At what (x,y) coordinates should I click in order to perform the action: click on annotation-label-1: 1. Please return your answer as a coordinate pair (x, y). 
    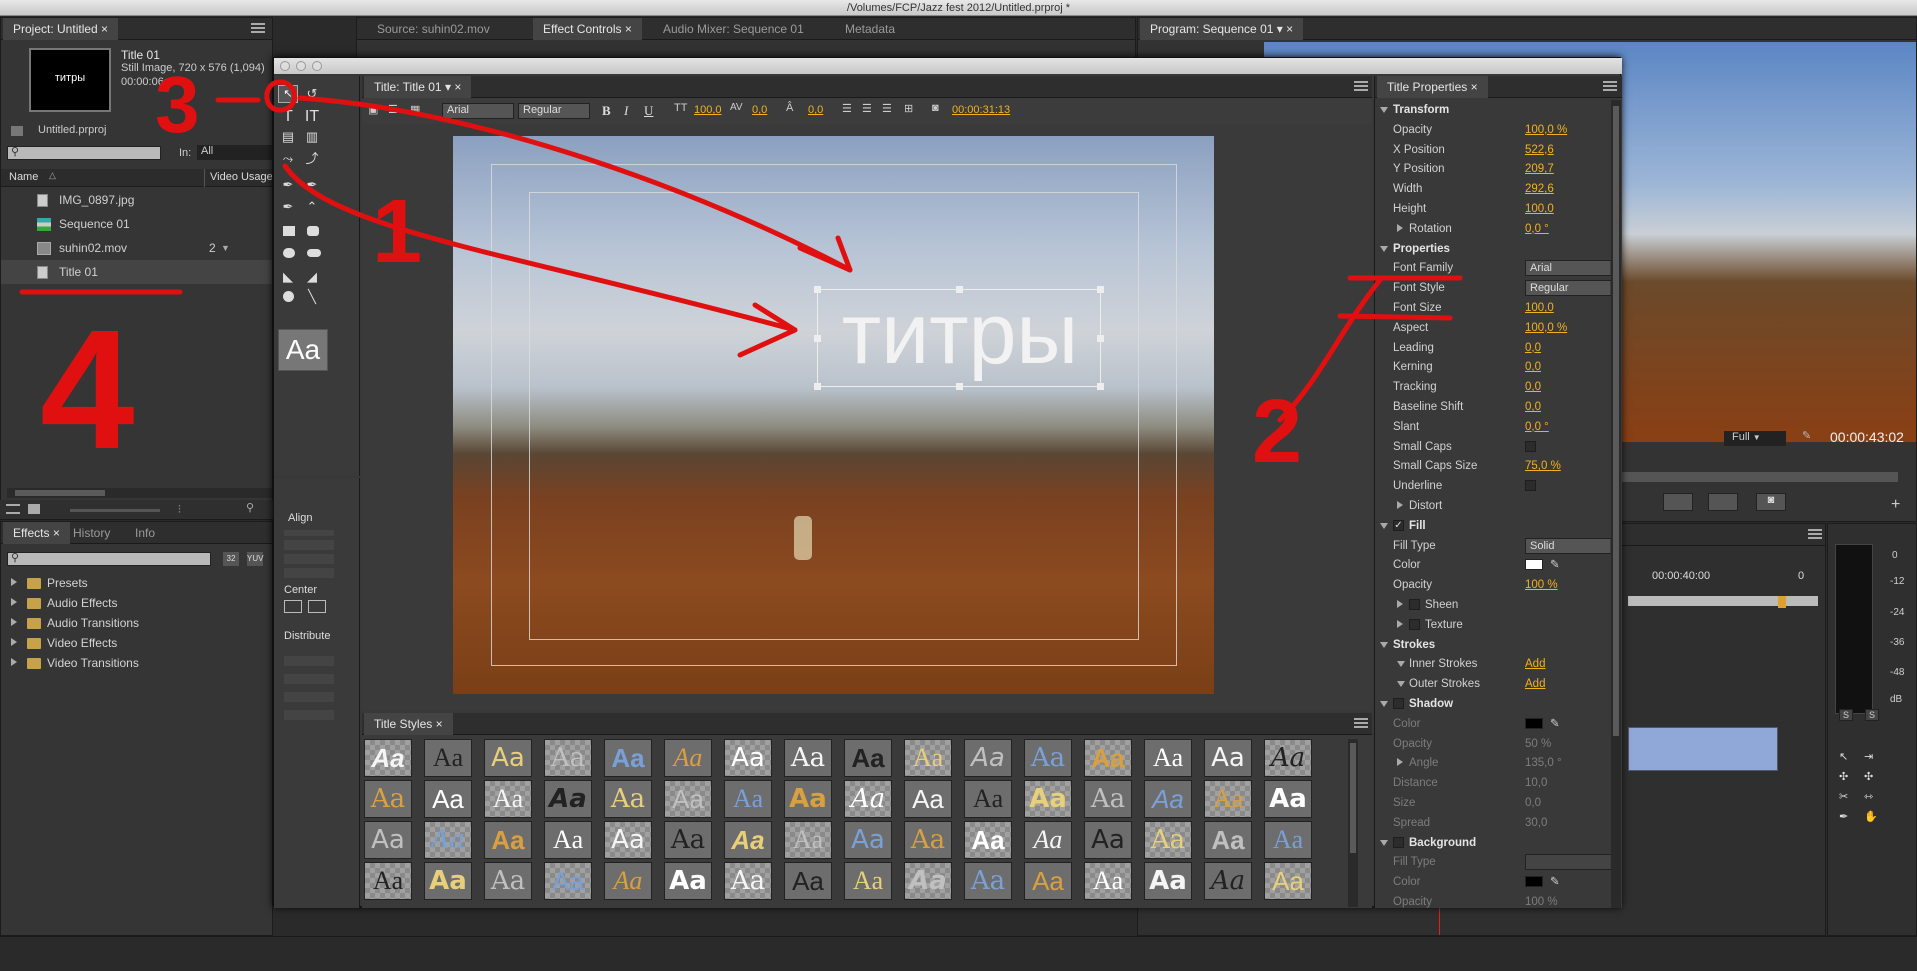
    Looking at the image, I should click on (397, 232).